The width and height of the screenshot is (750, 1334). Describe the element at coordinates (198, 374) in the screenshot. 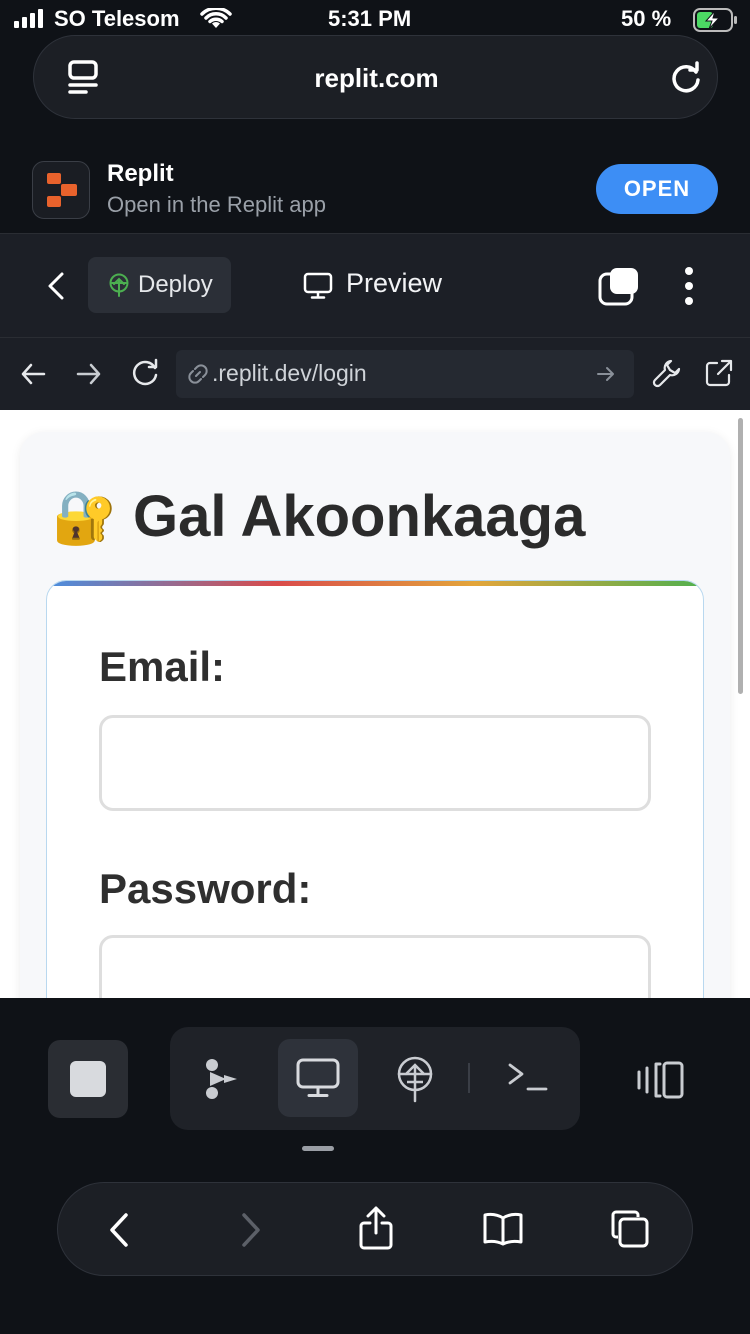

I see `link-icon` at that location.